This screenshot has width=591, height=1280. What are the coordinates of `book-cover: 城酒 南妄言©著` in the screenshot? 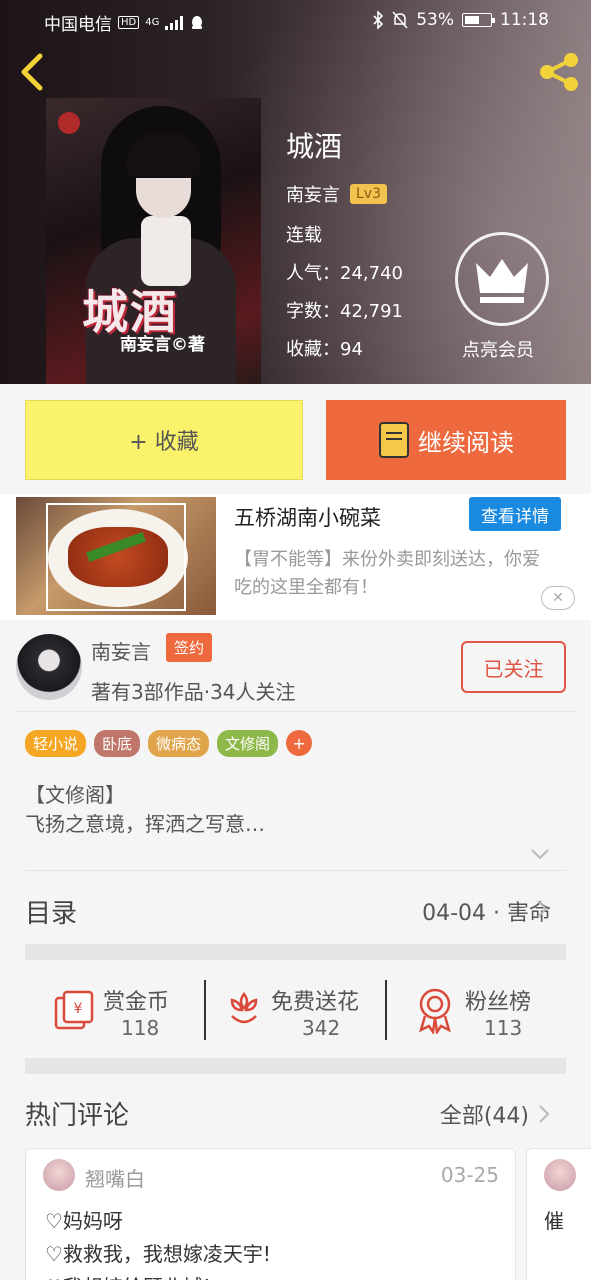 It's located at (153, 241).